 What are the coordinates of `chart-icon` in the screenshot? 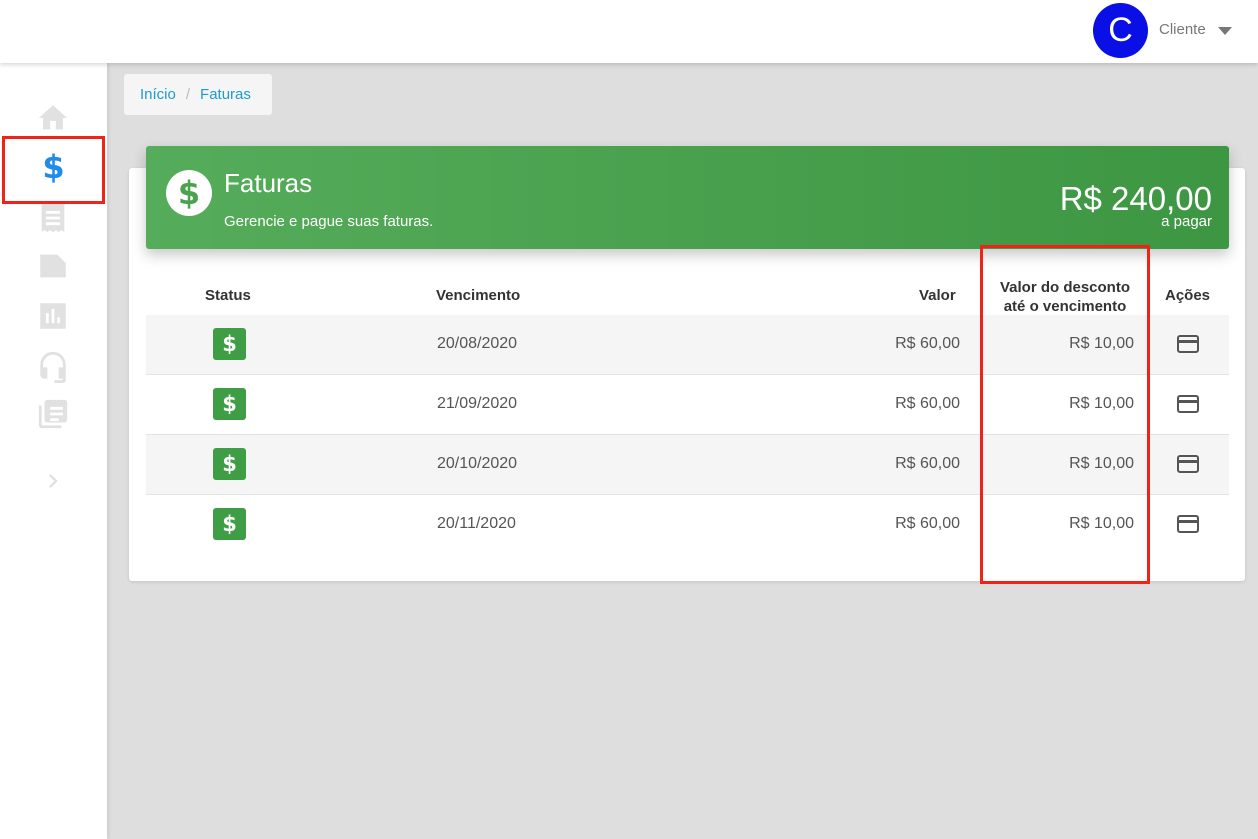 It's located at (53, 316).